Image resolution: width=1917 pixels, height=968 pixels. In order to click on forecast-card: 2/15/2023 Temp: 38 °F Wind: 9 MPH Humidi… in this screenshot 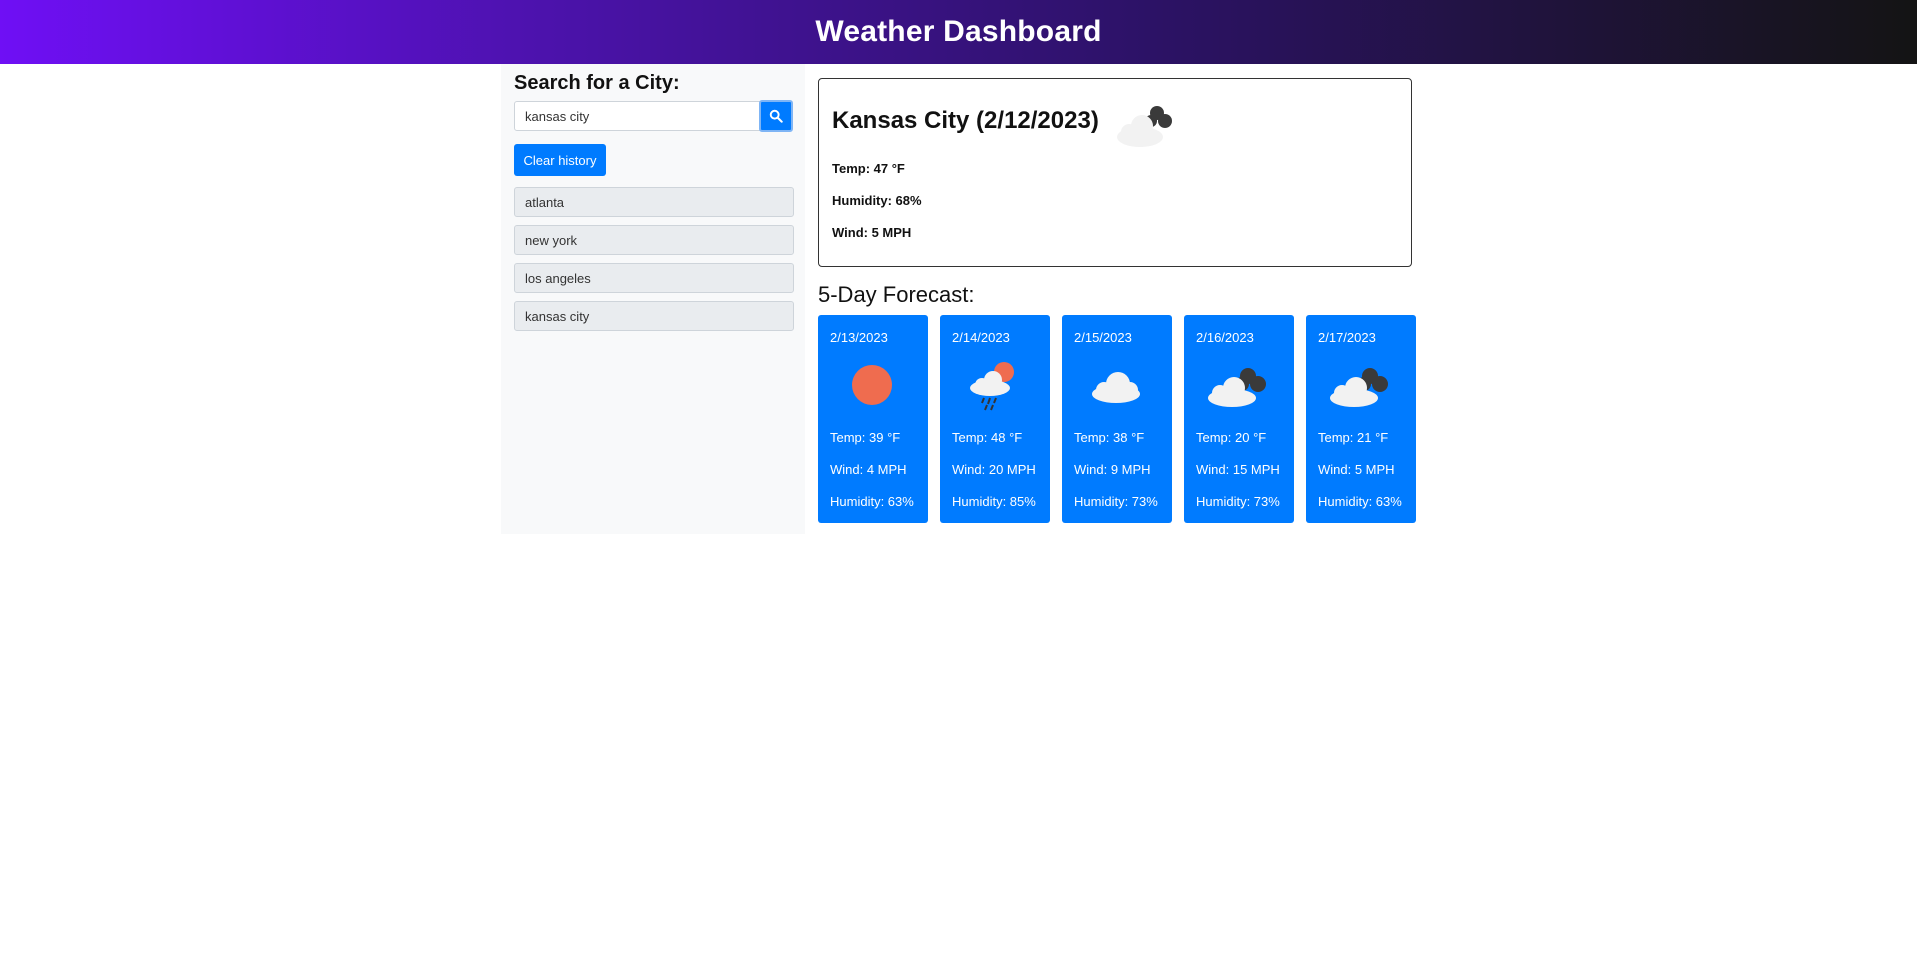, I will do `click(1117, 419)`.